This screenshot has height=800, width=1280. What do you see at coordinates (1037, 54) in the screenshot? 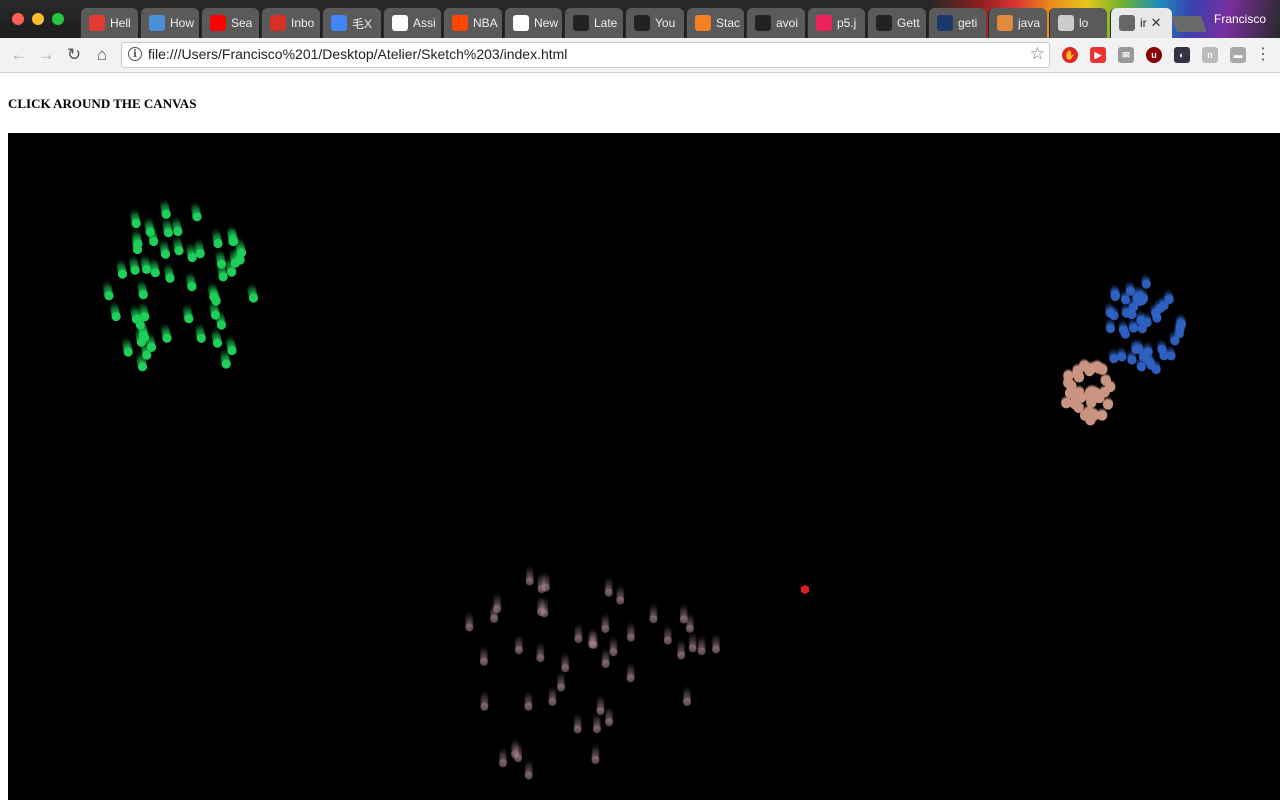
I see `bookmark-star-icon: ☆` at bounding box center [1037, 54].